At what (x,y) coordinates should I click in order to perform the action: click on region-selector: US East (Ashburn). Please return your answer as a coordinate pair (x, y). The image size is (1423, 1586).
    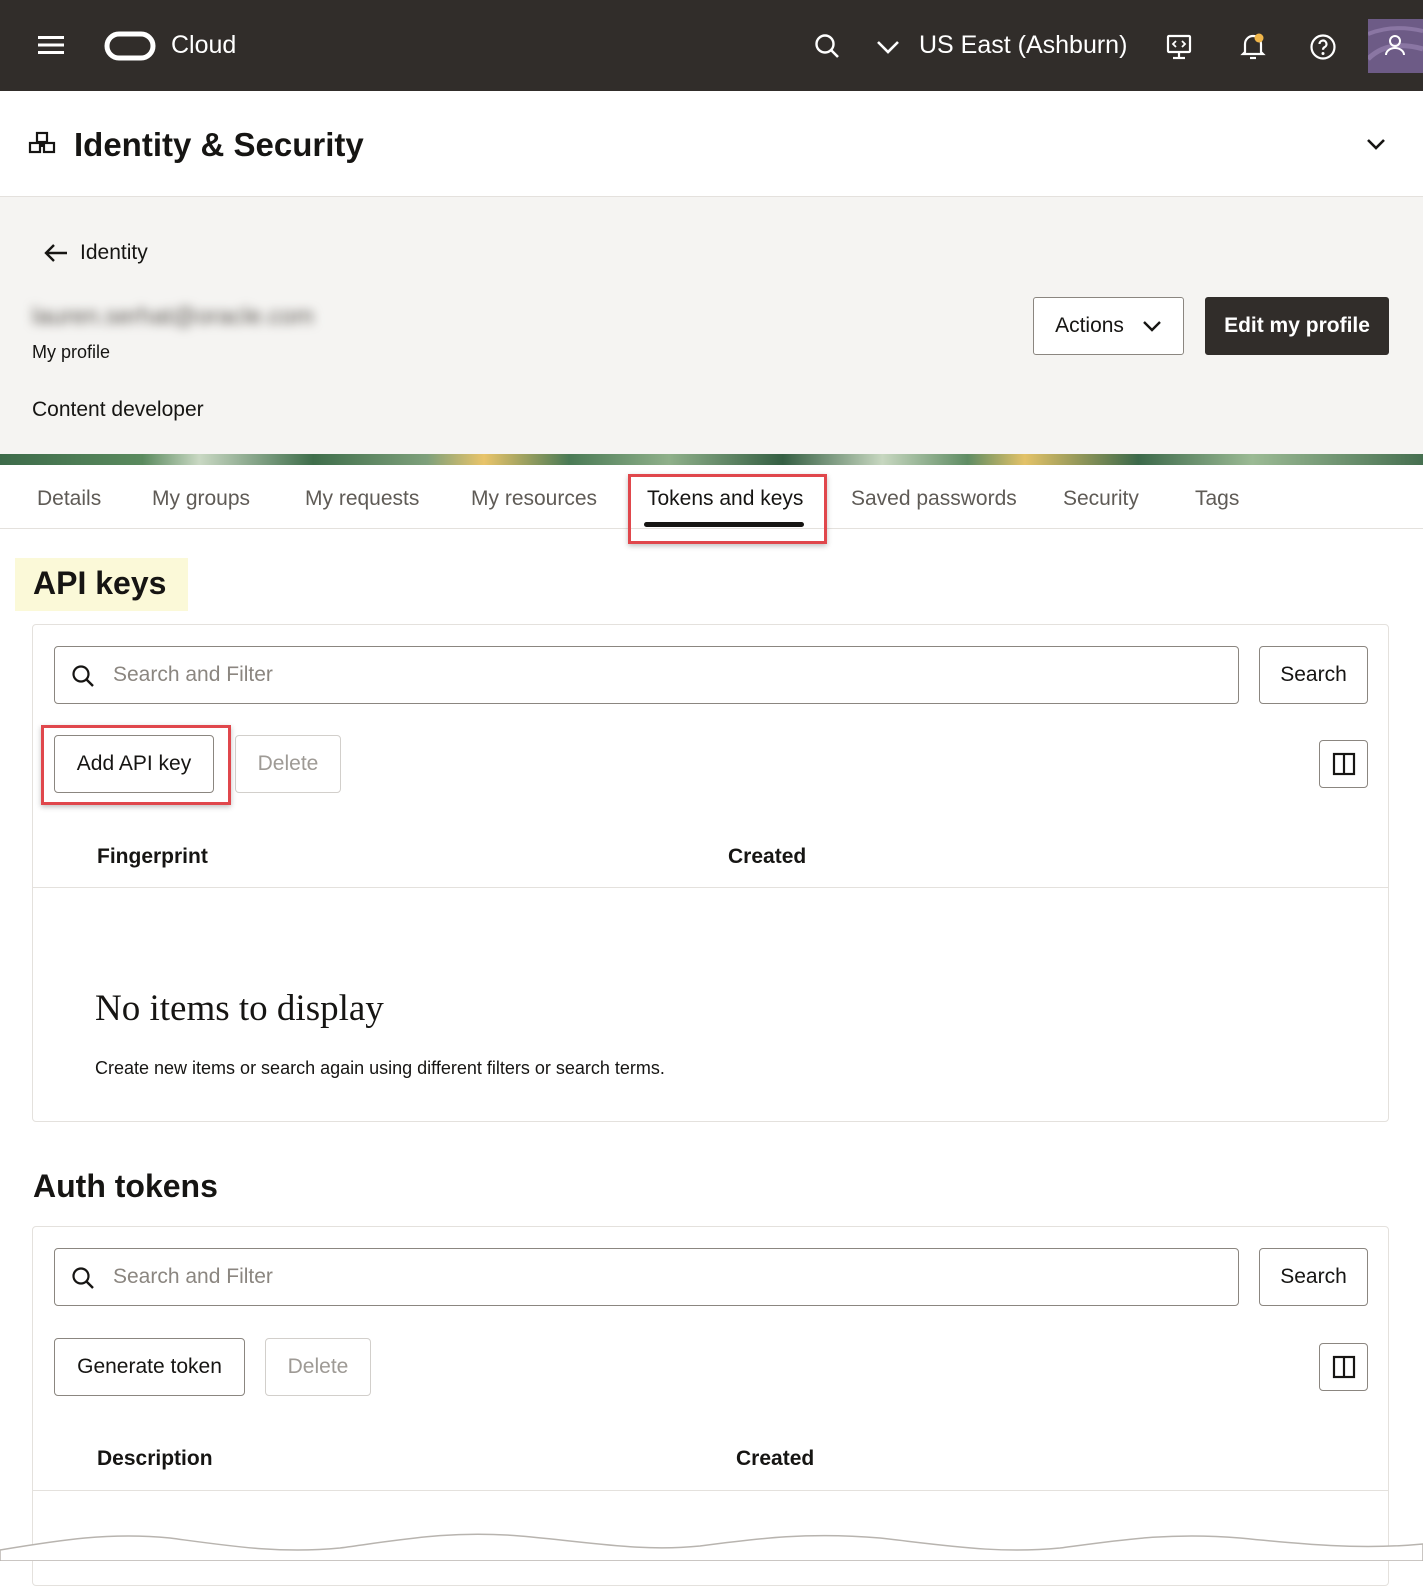
    Looking at the image, I should click on (1023, 45).